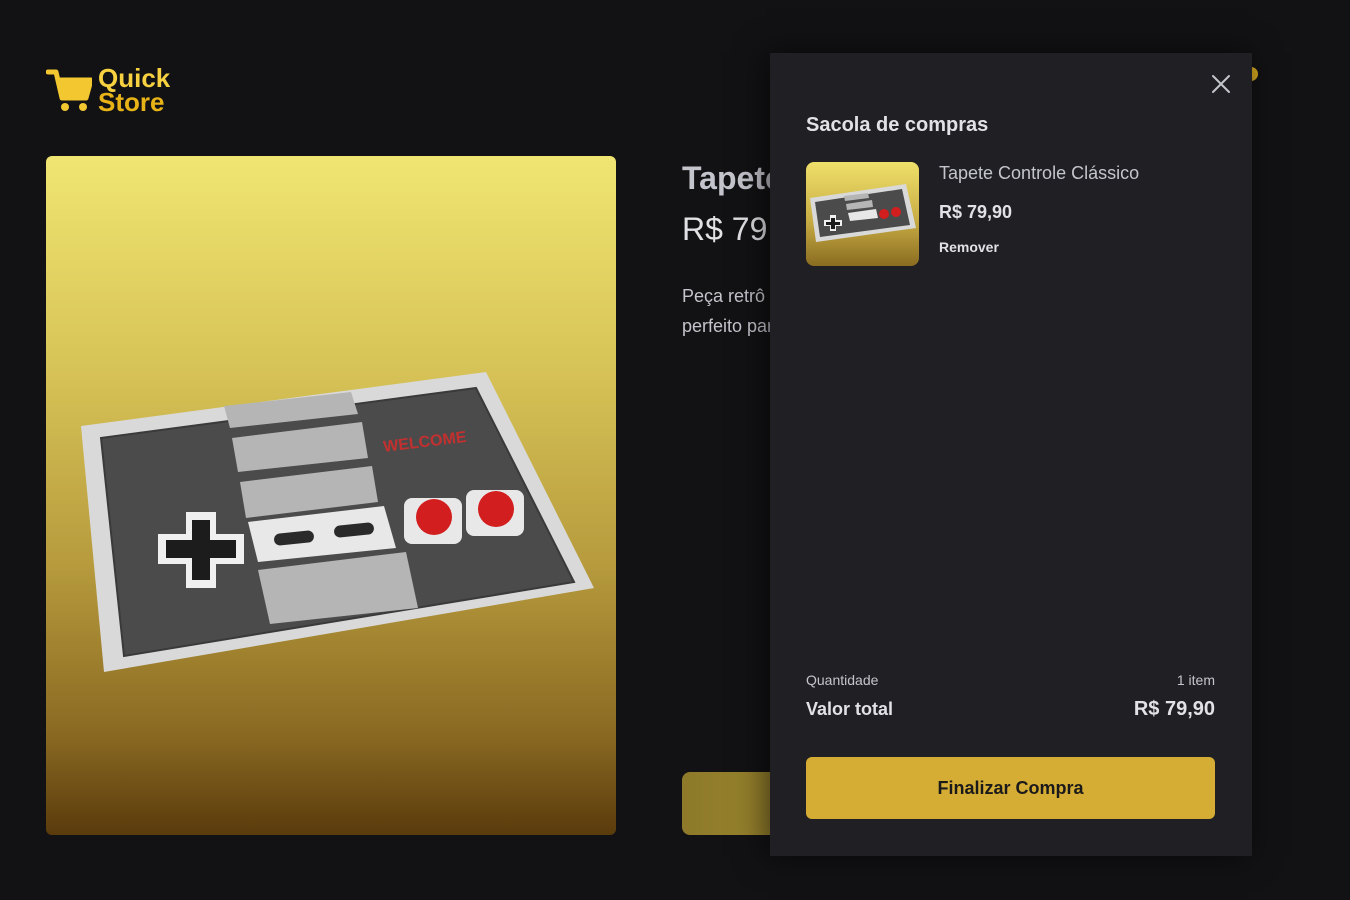 This screenshot has height=900, width=1350. Describe the element at coordinates (131, 102) in the screenshot. I see `logo-line-2: Store` at that location.